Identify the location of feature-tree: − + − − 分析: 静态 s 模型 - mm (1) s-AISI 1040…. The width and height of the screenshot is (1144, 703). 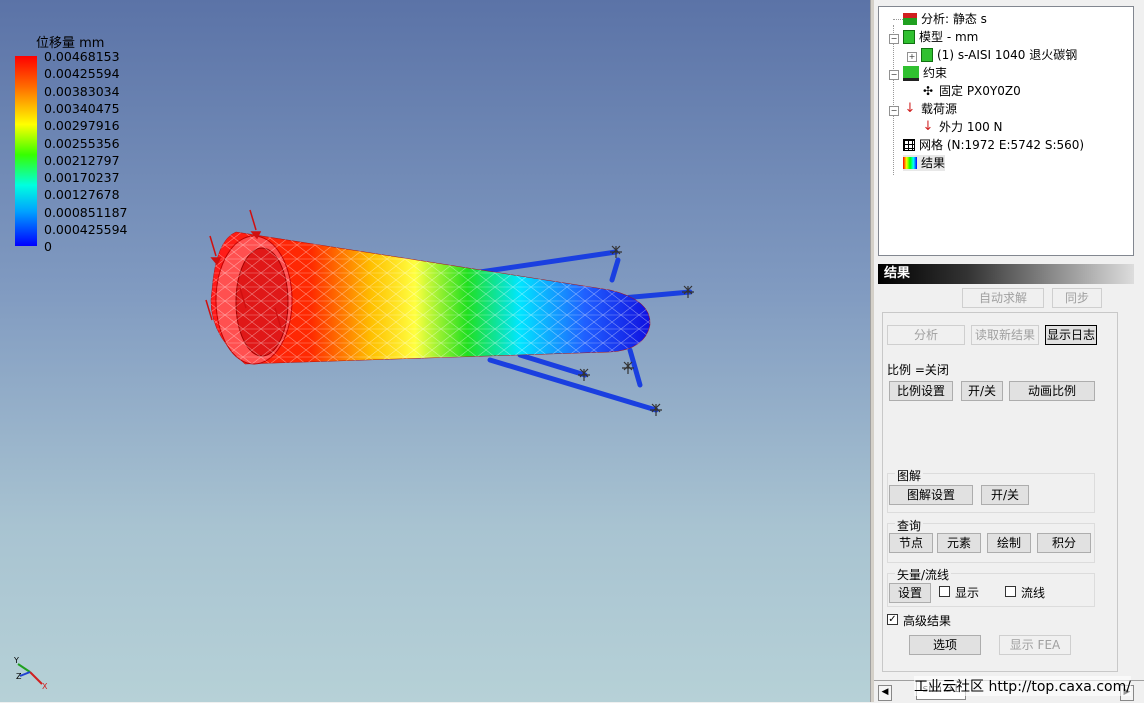
(1006, 131).